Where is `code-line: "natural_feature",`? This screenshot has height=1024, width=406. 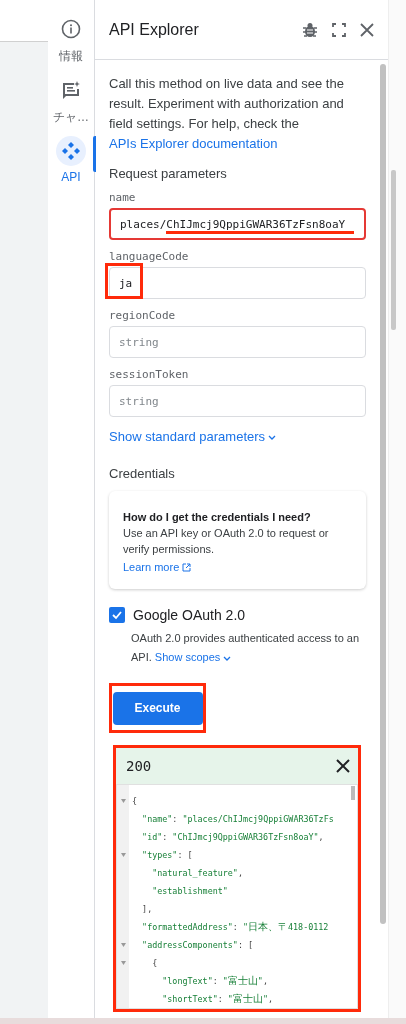 code-line: "natural_feature", is located at coordinates (197, 873).